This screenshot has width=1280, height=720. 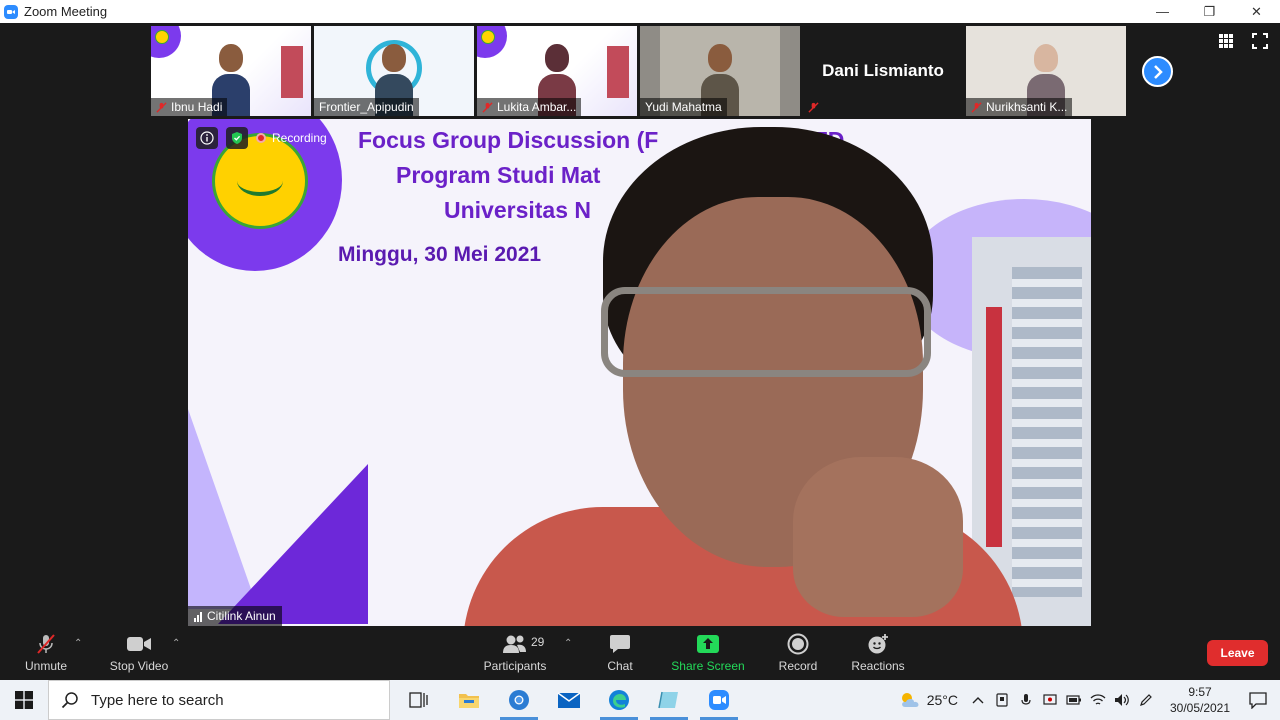 What do you see at coordinates (669, 700) in the screenshot?
I see `notes-app-button` at bounding box center [669, 700].